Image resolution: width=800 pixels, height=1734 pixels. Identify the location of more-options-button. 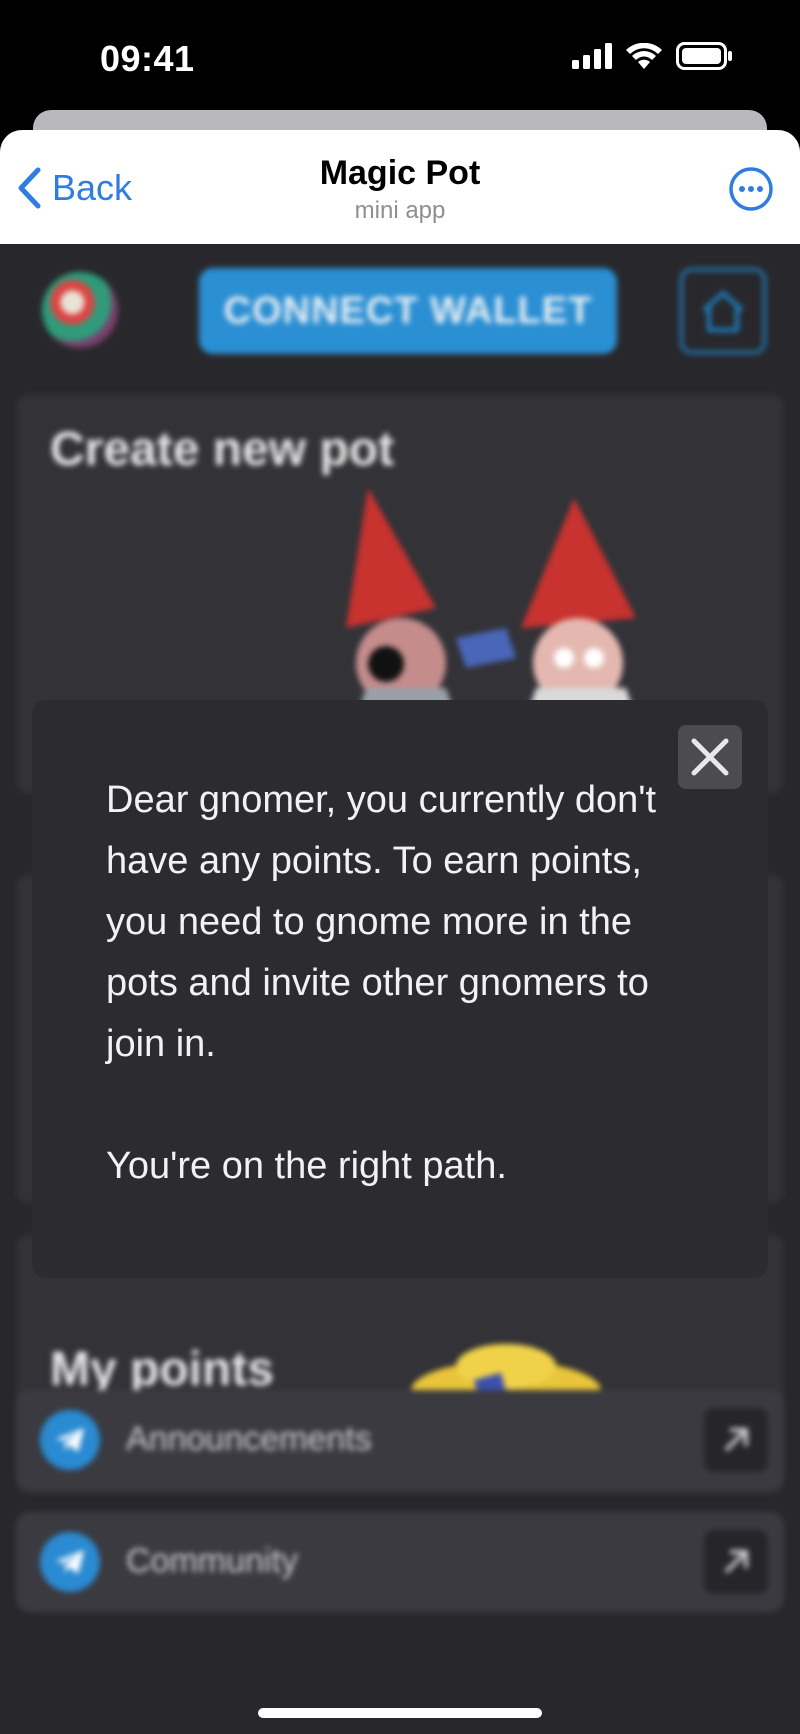
(751, 191).